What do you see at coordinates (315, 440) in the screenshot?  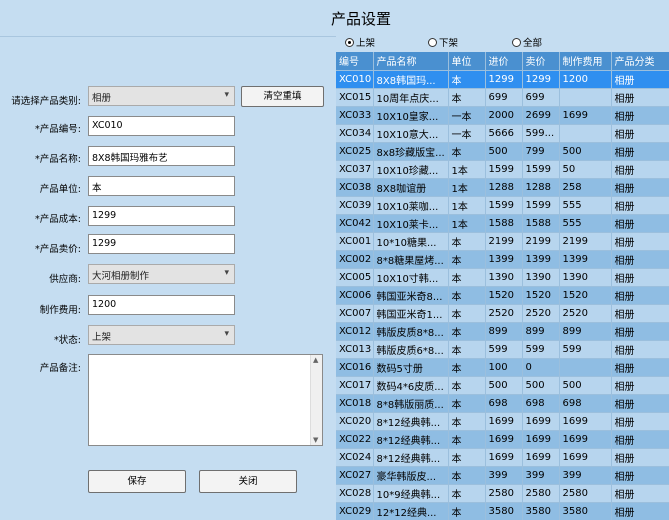 I see `scroll-down-icon: ▼` at bounding box center [315, 440].